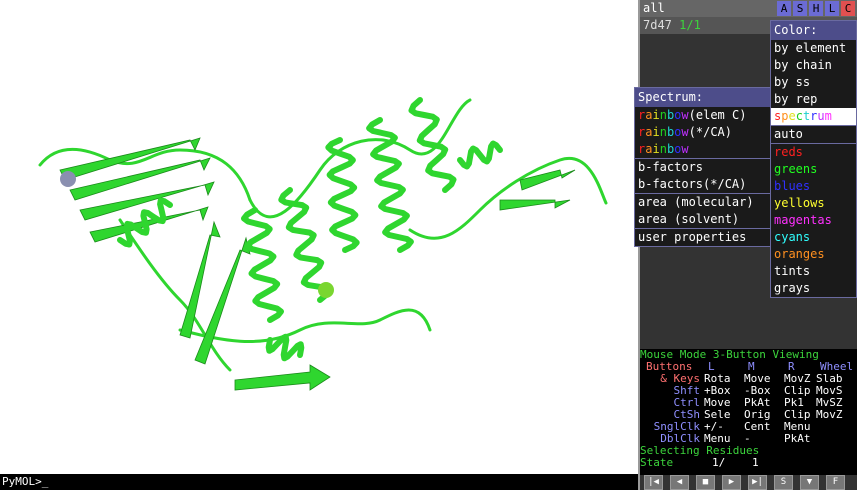  I want to click on state-total: 1, so click(755, 462).